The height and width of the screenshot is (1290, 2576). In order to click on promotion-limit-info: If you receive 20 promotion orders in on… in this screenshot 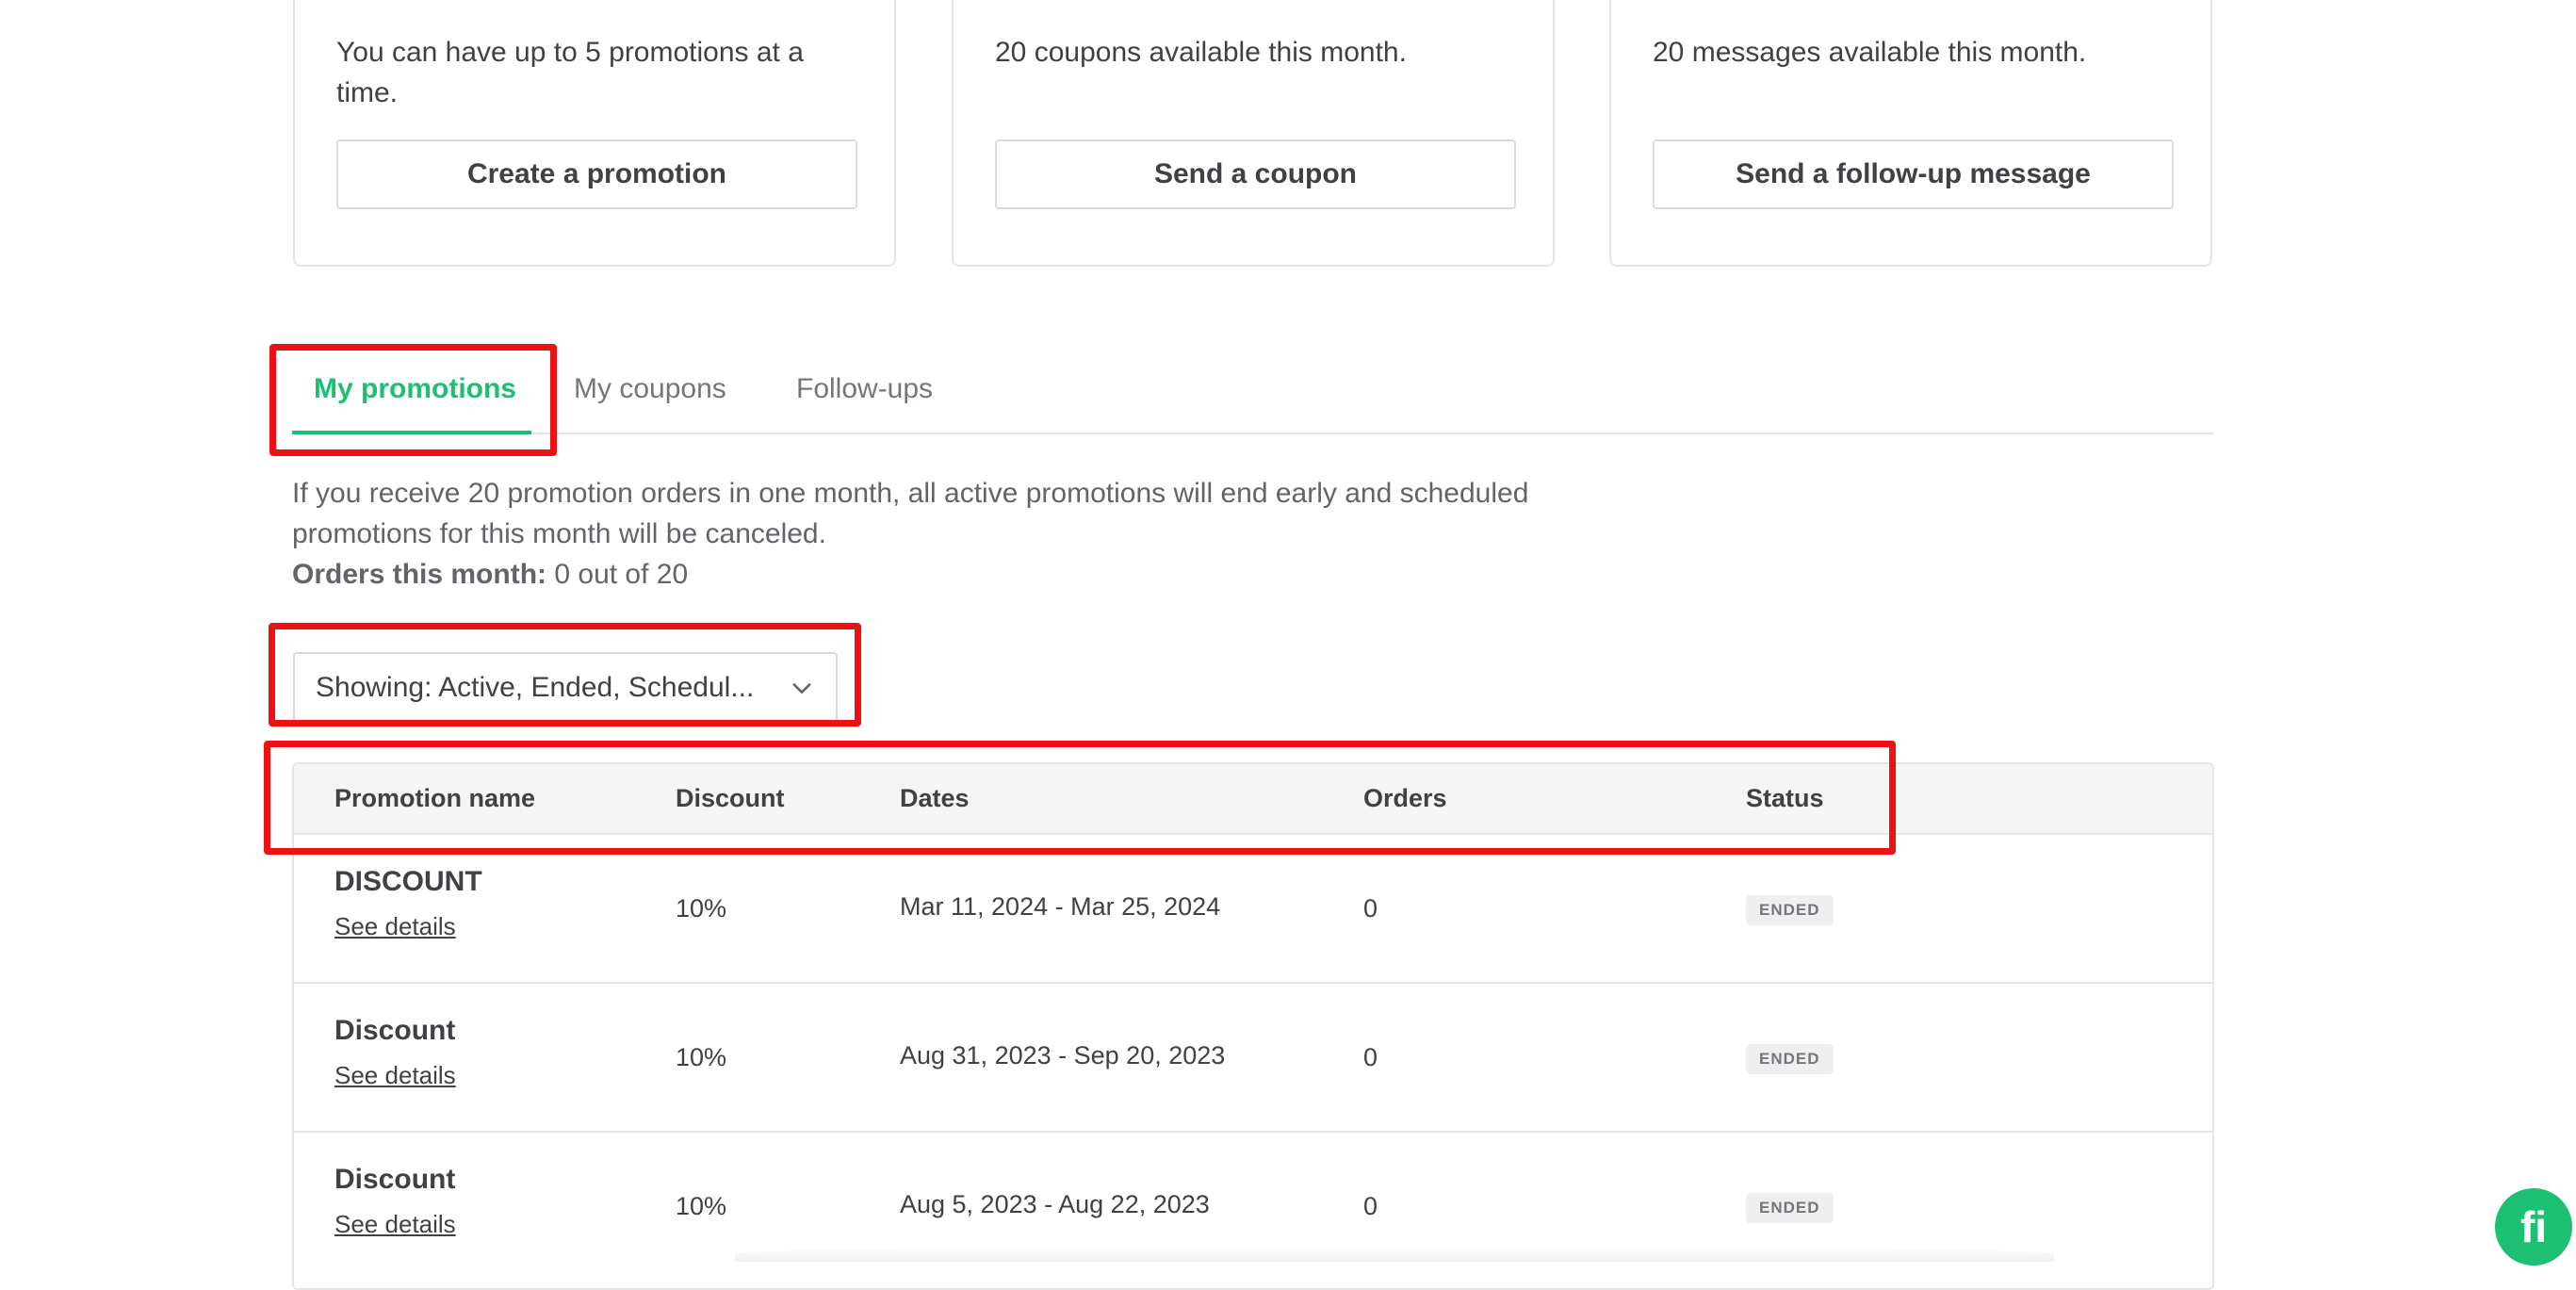, I will do `click(914, 534)`.